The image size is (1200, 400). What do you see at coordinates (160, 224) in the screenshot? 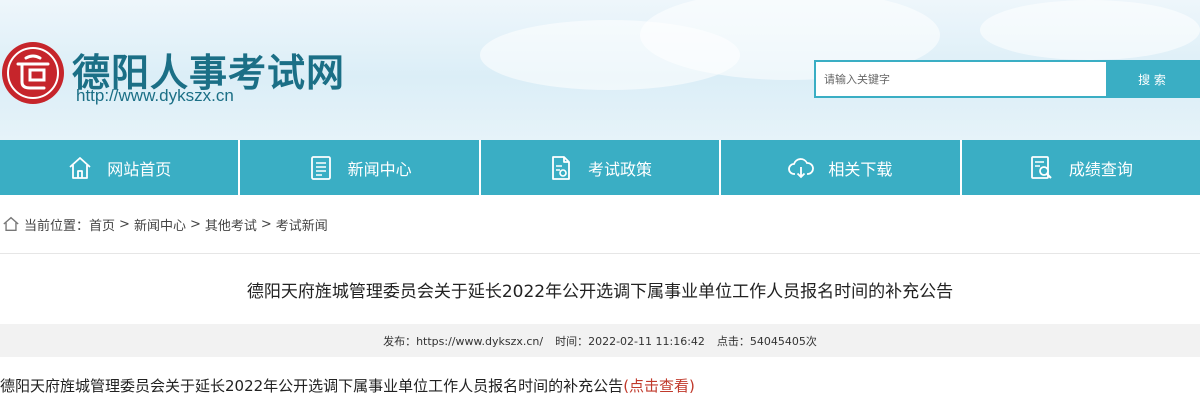
I see `breadcrumb-item-news: 新闻中心` at bounding box center [160, 224].